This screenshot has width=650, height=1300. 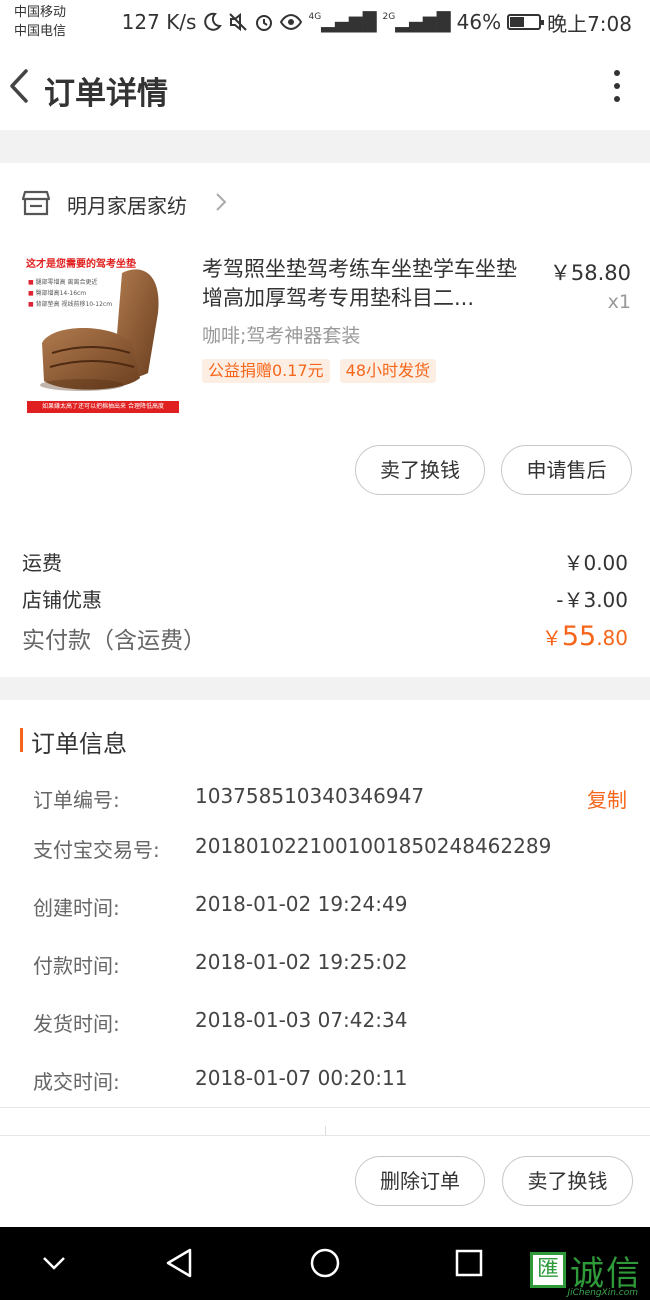 What do you see at coordinates (99, 330) in the screenshot?
I see `seat-cushion-picture` at bounding box center [99, 330].